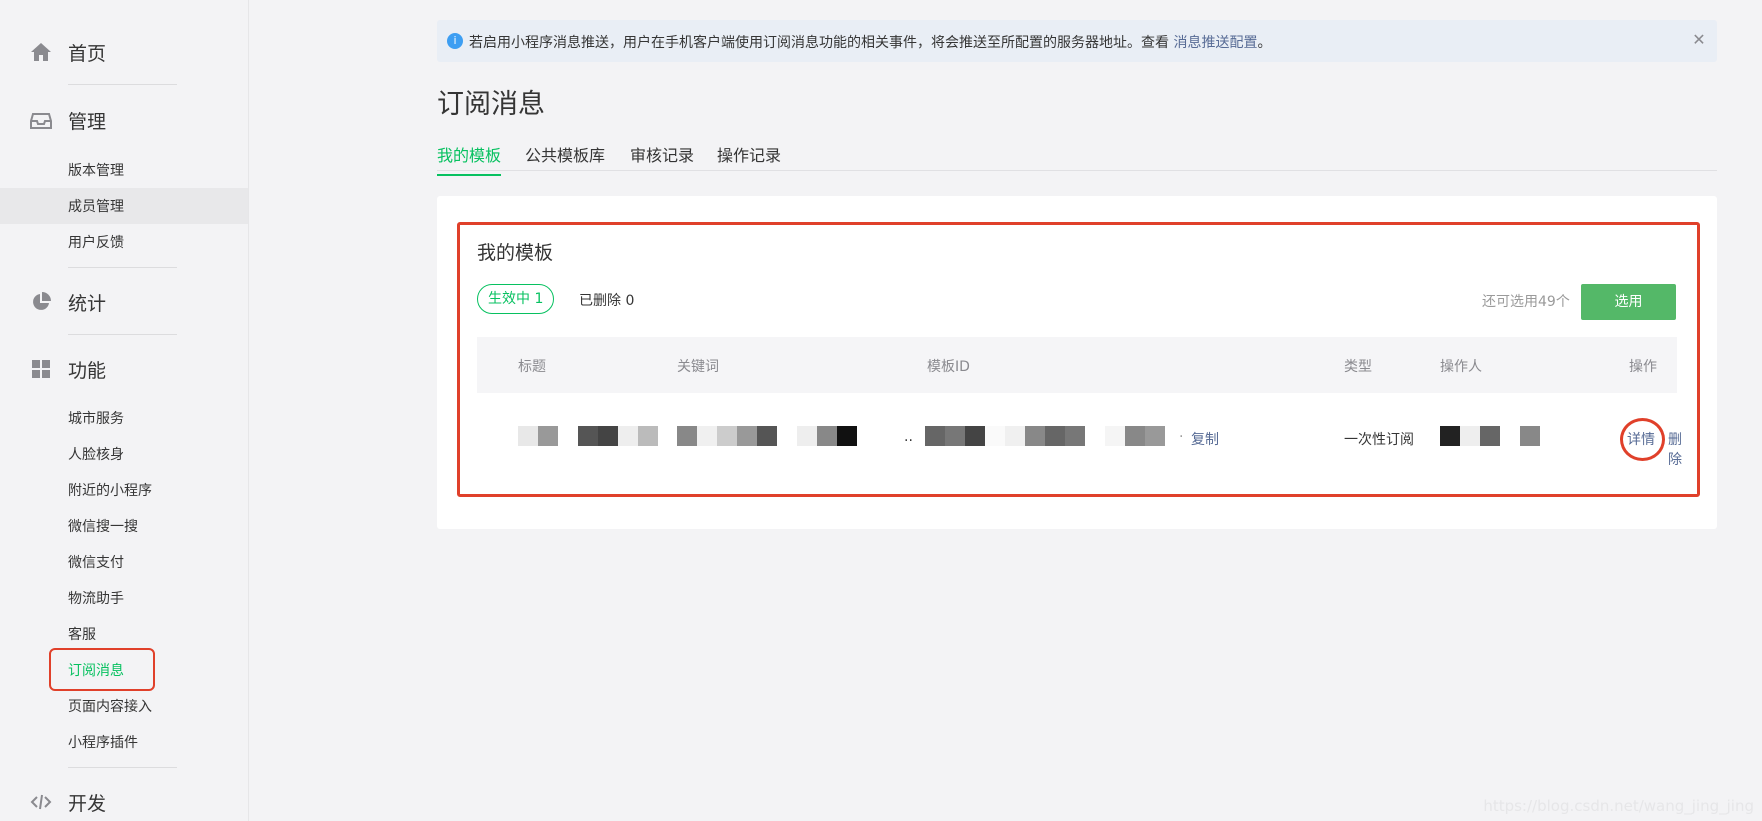  What do you see at coordinates (698, 367) in the screenshot?
I see `column-keywords: 关键词` at bounding box center [698, 367].